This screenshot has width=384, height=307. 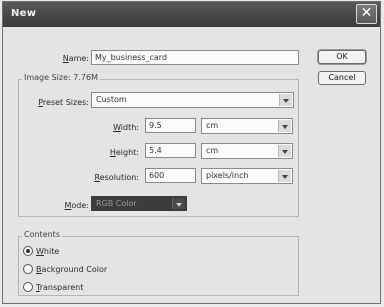 What do you see at coordinates (59, 287) in the screenshot?
I see `contents-option-transparent: Transparent` at bounding box center [59, 287].